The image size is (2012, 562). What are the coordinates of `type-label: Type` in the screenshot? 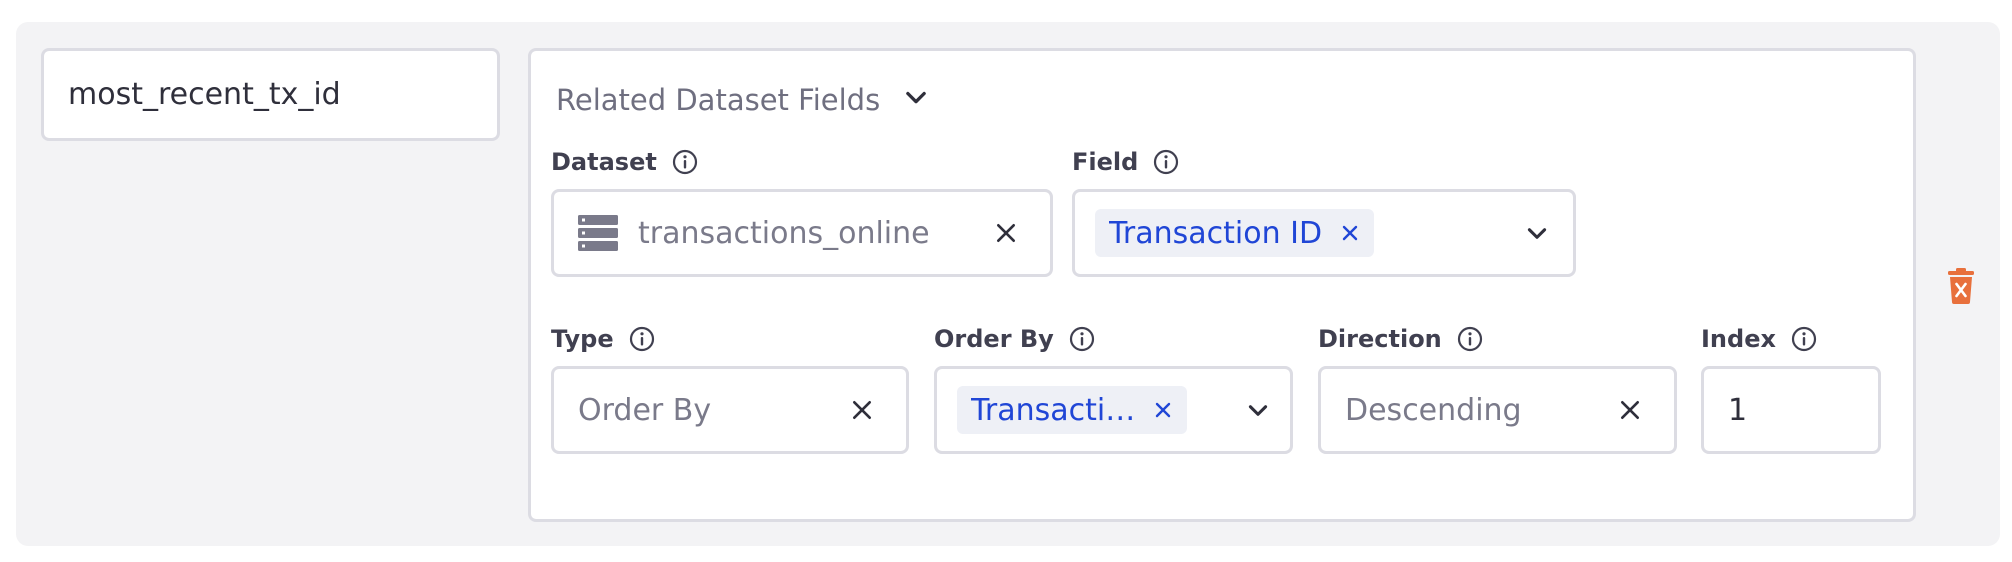 It's located at (603, 339).